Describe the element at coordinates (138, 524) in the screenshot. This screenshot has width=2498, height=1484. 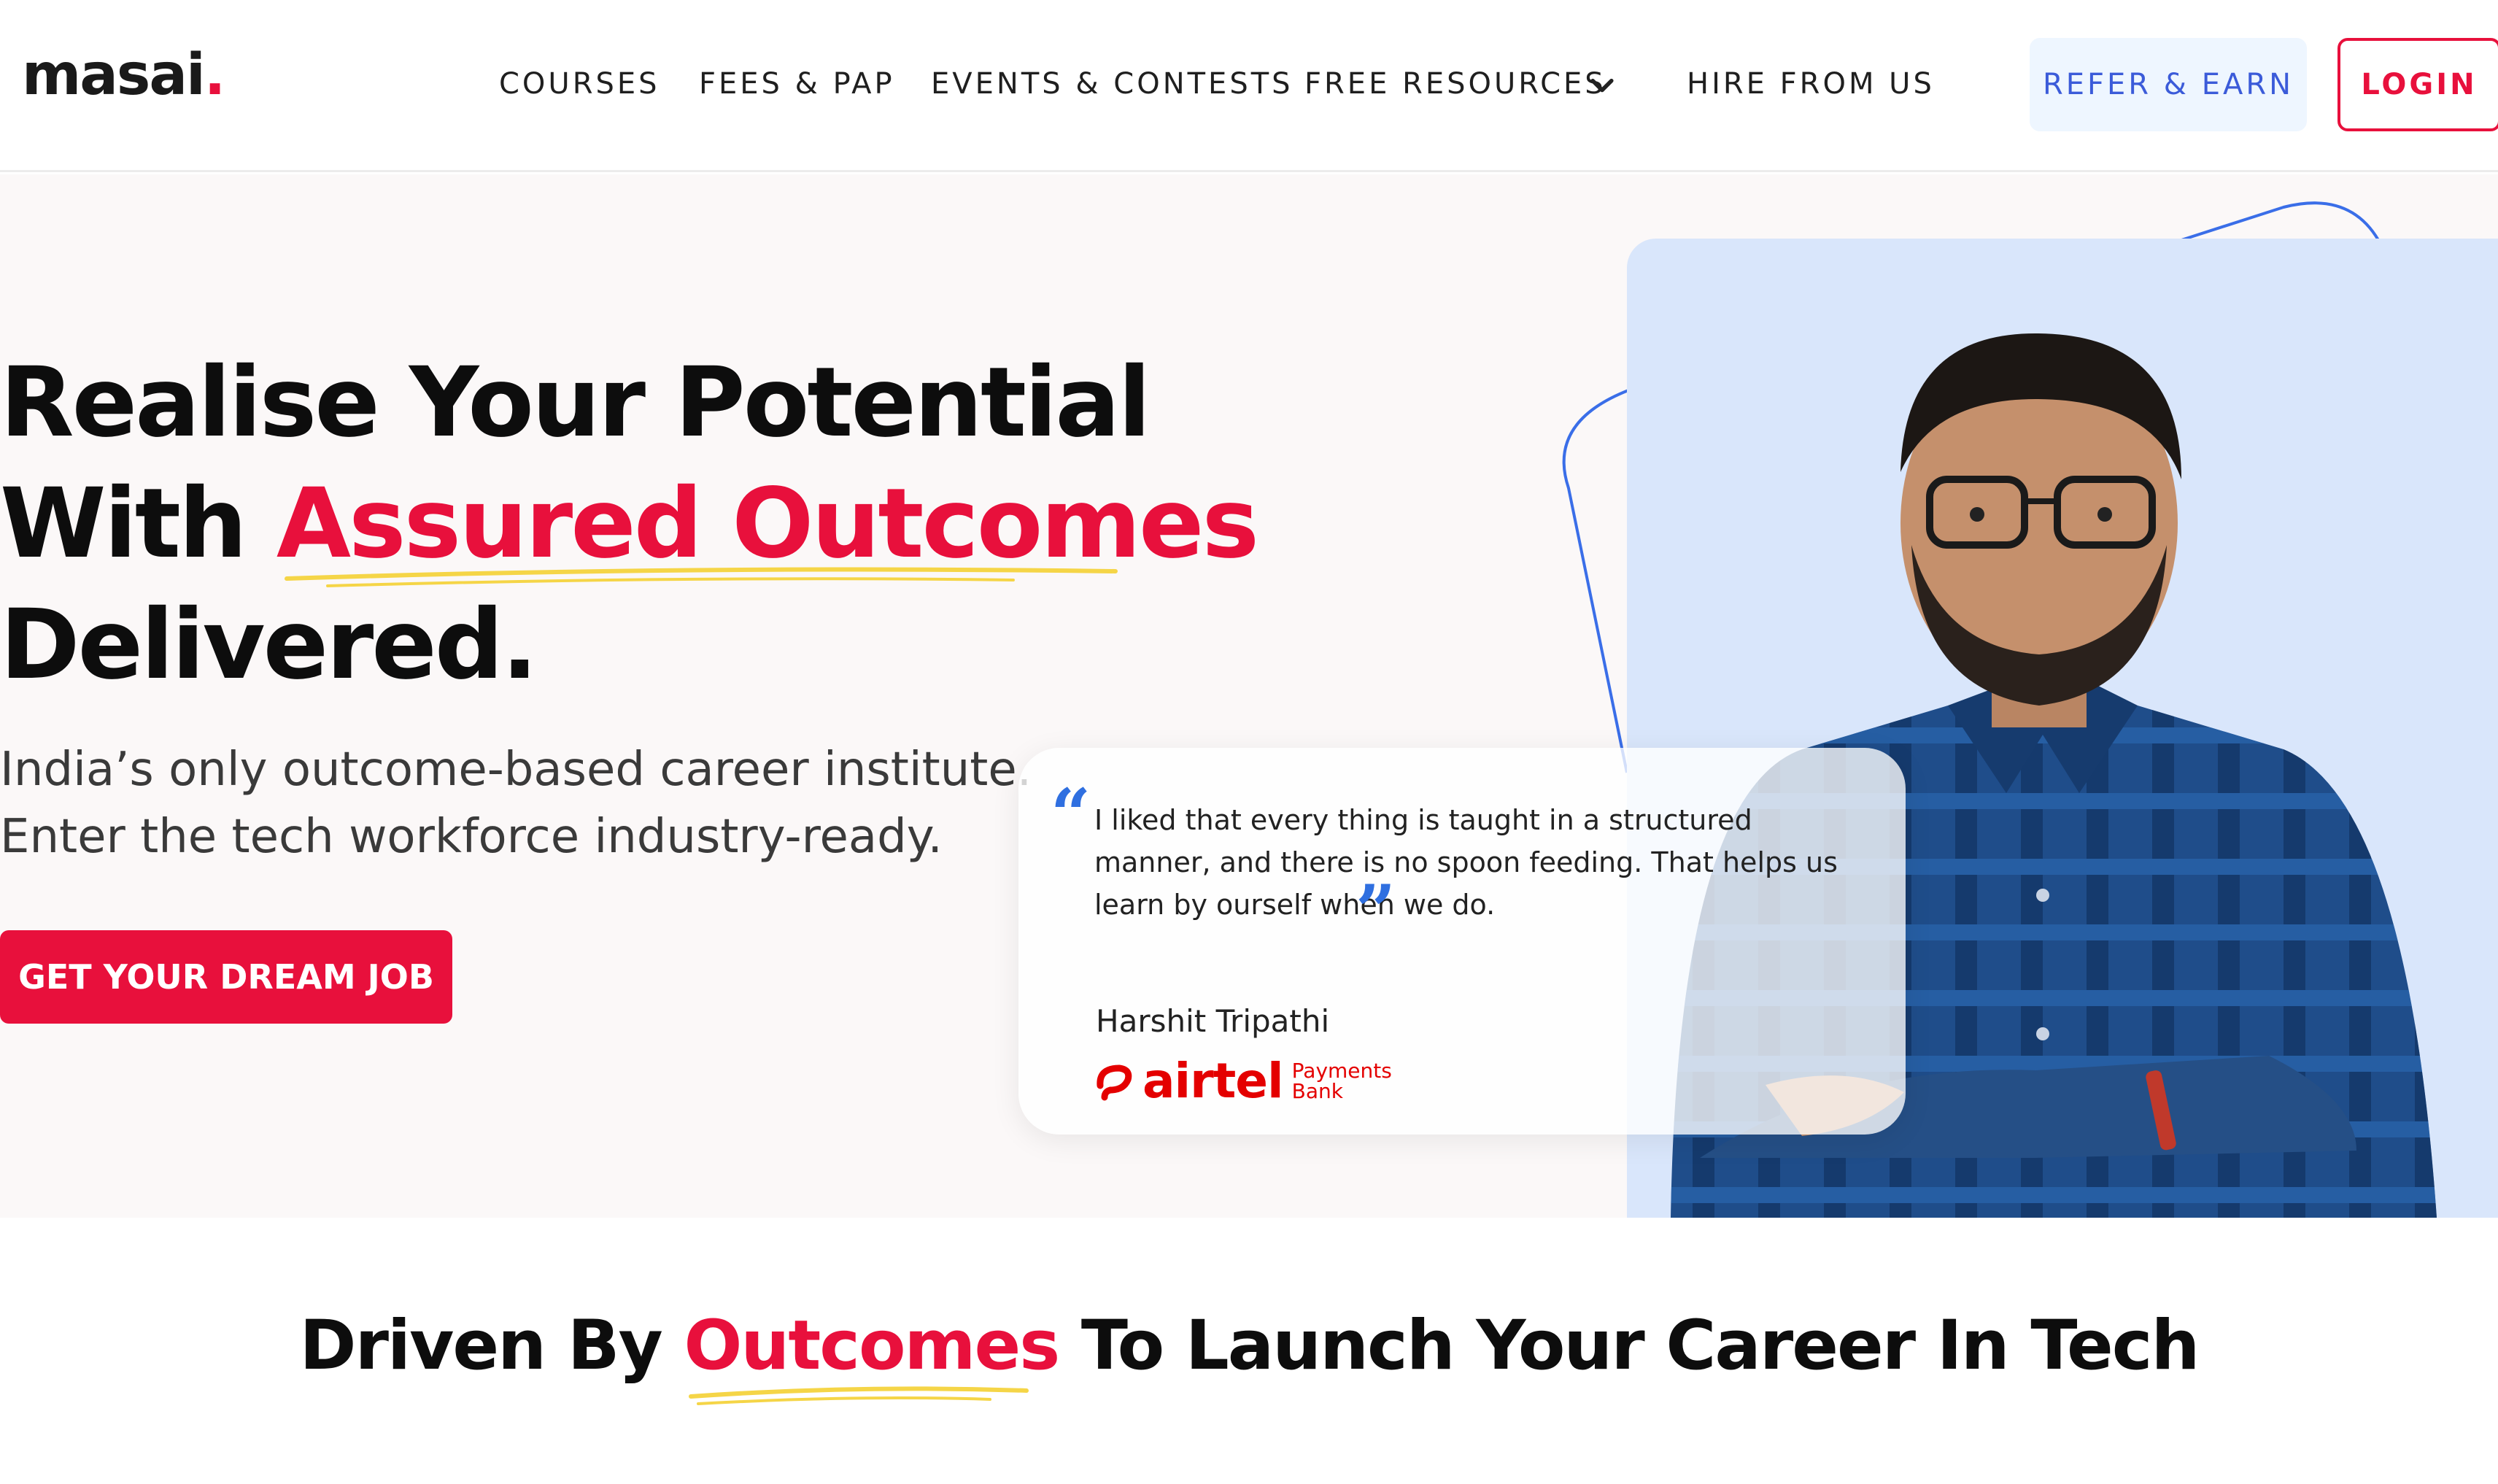
I see `headline-with: With` at that location.